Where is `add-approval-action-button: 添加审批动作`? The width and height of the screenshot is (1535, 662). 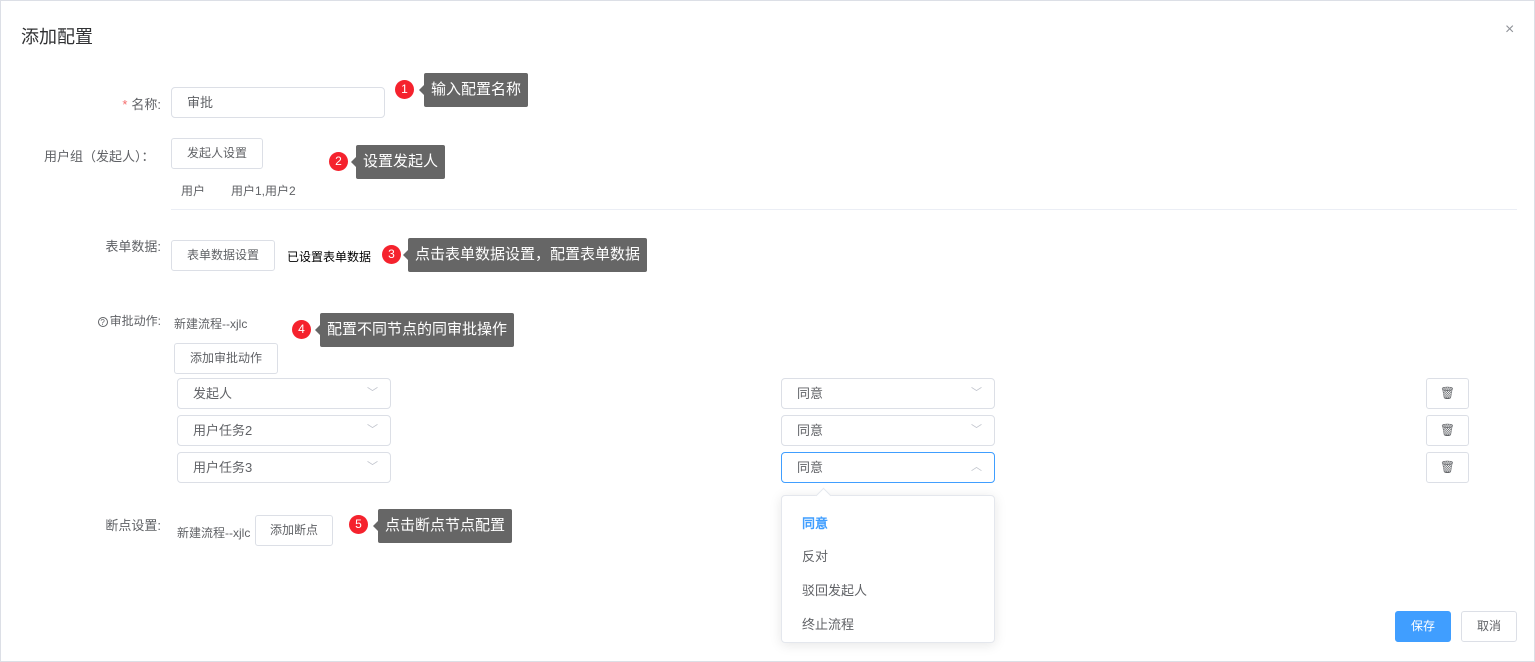
add-approval-action-button: 添加审批动作 is located at coordinates (226, 358).